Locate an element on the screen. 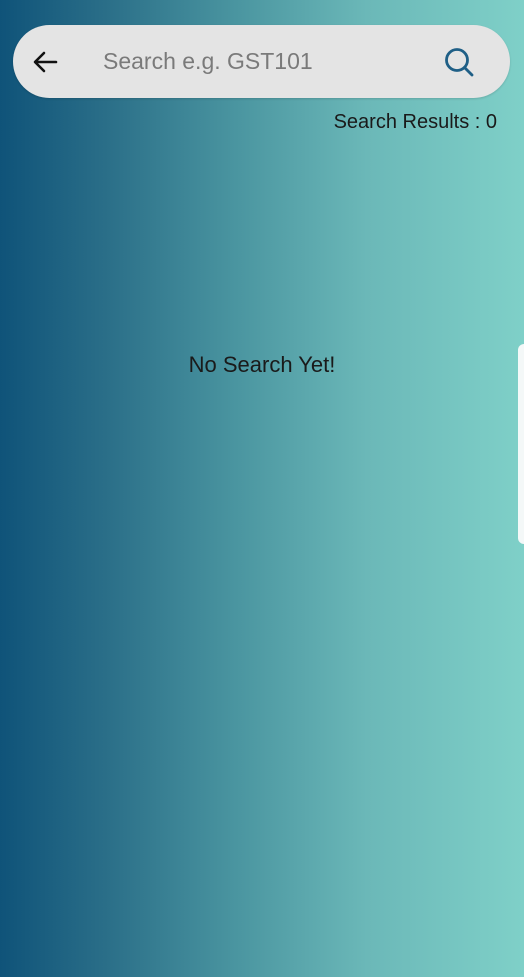  search-results-count: Search Results : 0 is located at coordinates (415, 122).